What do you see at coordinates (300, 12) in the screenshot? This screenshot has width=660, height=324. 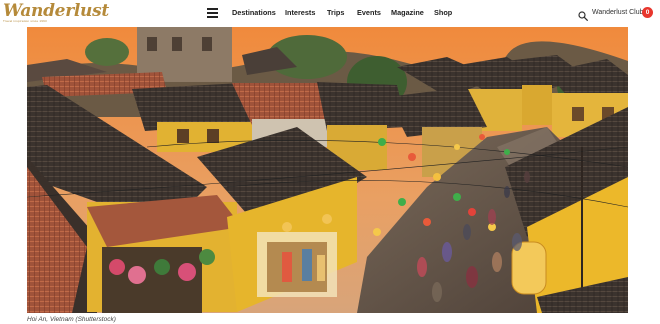 I see `nav-interests: Interests` at bounding box center [300, 12].